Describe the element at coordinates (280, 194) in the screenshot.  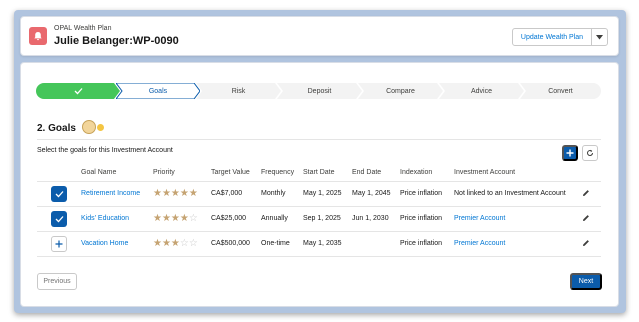
I see `frequency: Monthly` at that location.